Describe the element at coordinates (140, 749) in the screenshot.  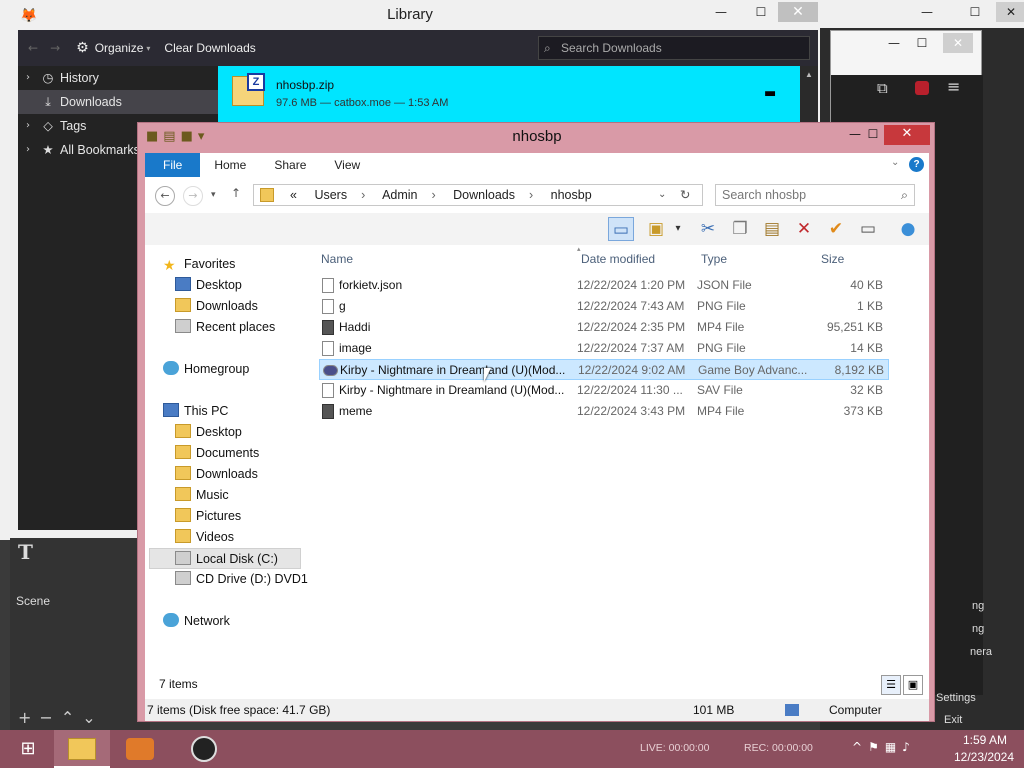
I see `firefox-task-icon` at that location.